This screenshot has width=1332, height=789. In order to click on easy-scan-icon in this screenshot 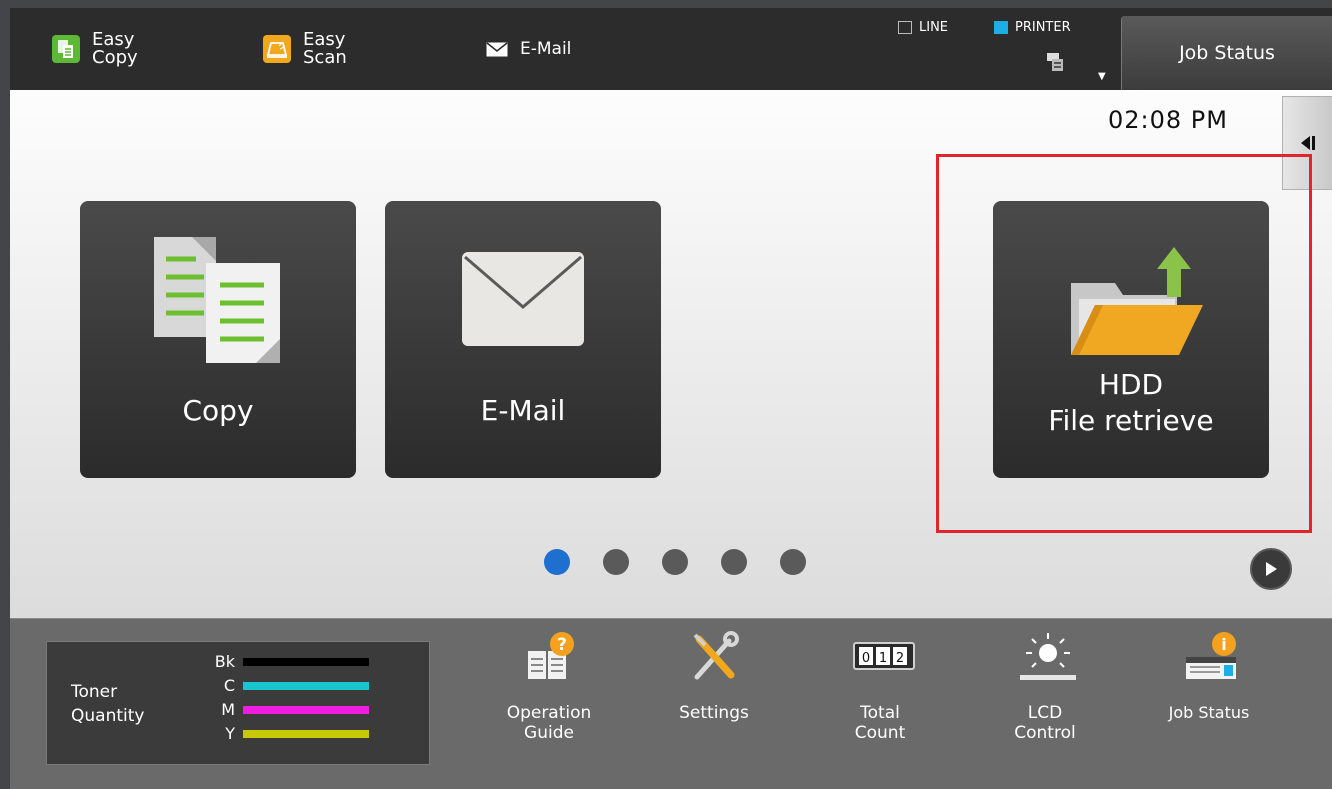, I will do `click(277, 49)`.